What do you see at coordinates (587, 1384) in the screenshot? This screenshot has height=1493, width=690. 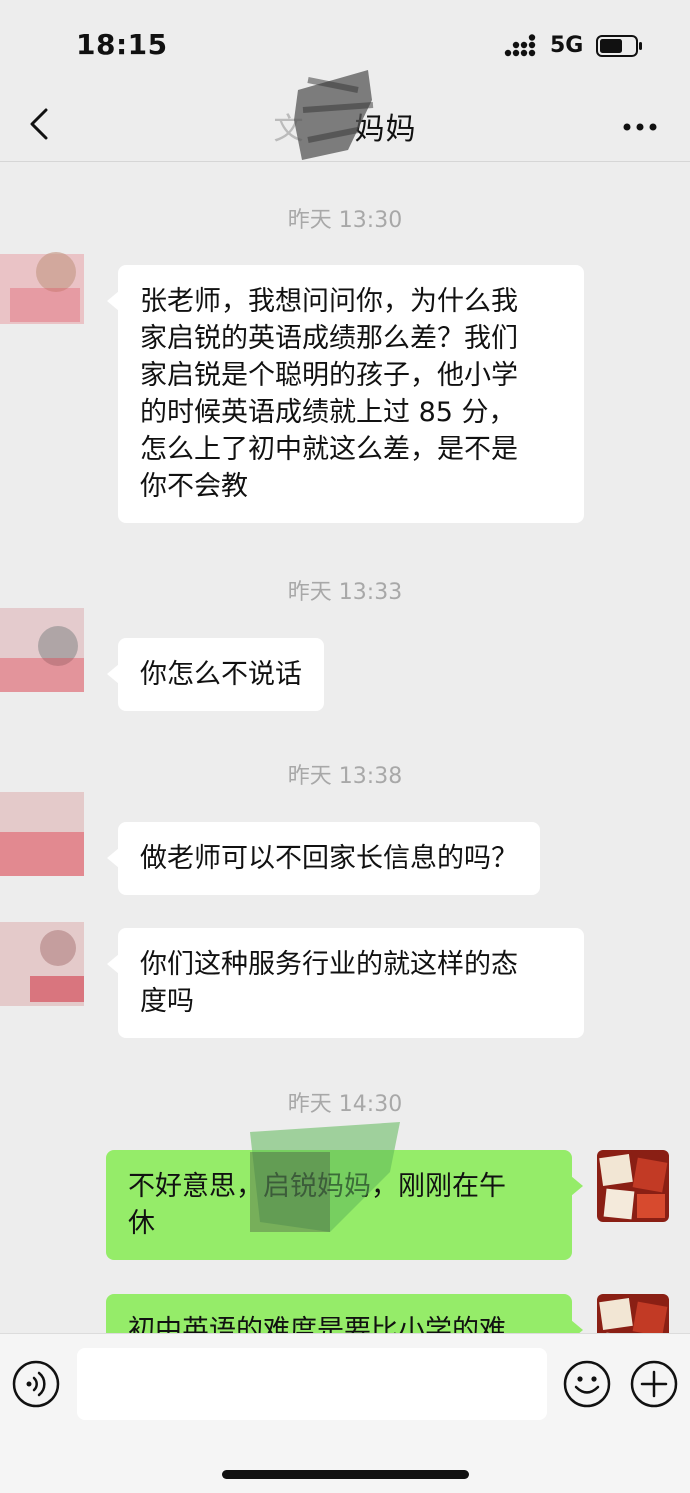 I see `emoji-icon` at bounding box center [587, 1384].